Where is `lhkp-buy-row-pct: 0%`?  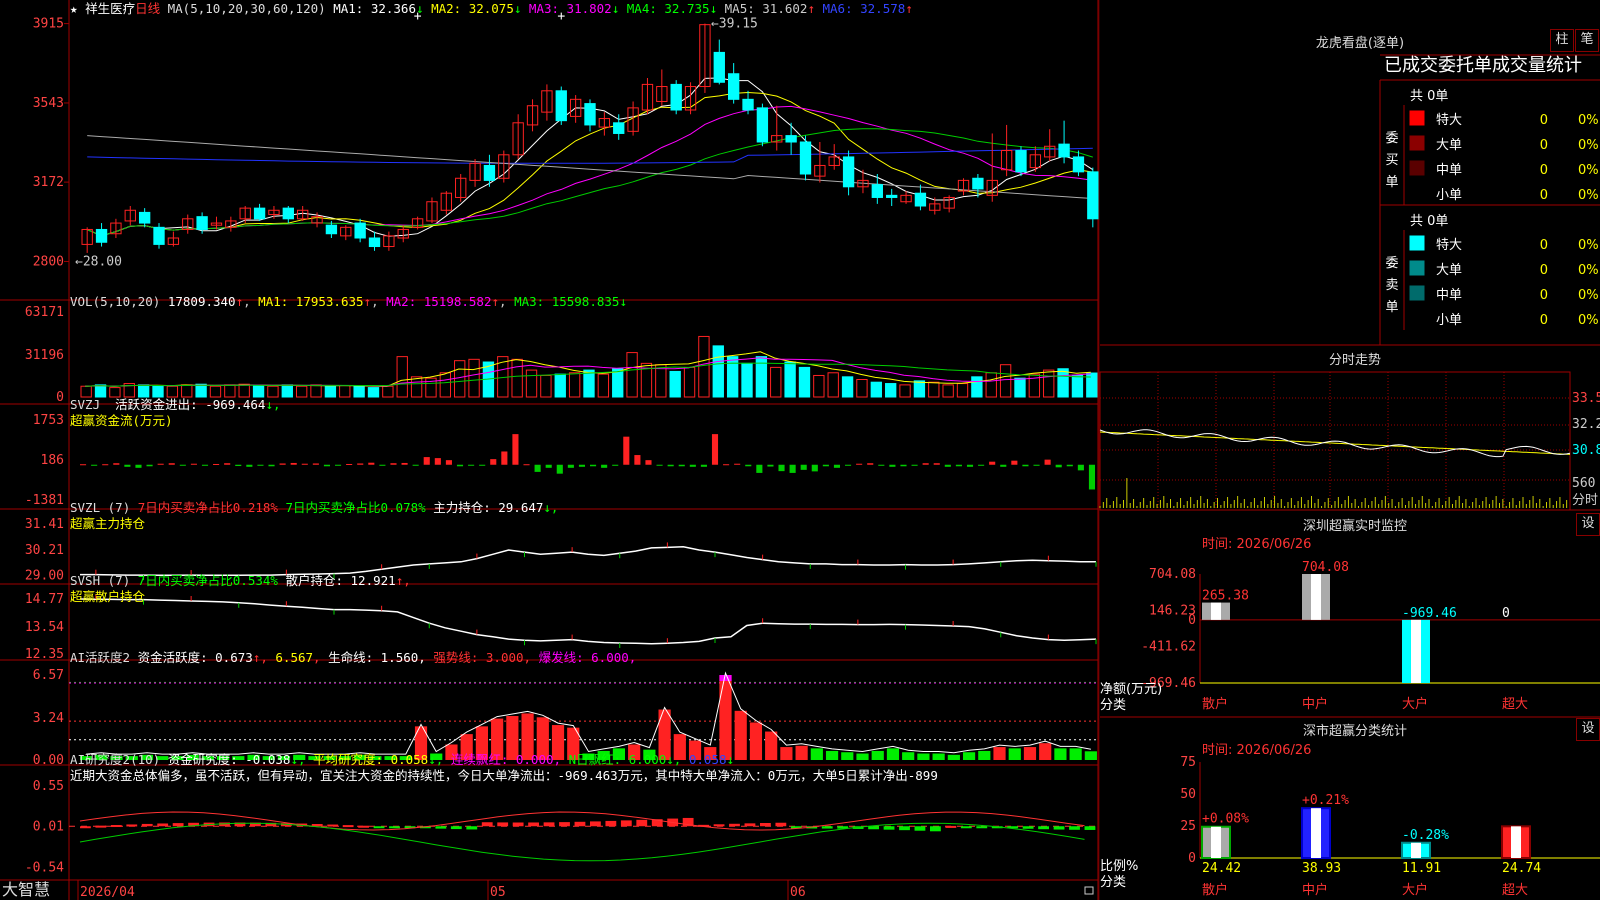
lhkp-buy-row-pct: 0% is located at coordinates (1588, 170).